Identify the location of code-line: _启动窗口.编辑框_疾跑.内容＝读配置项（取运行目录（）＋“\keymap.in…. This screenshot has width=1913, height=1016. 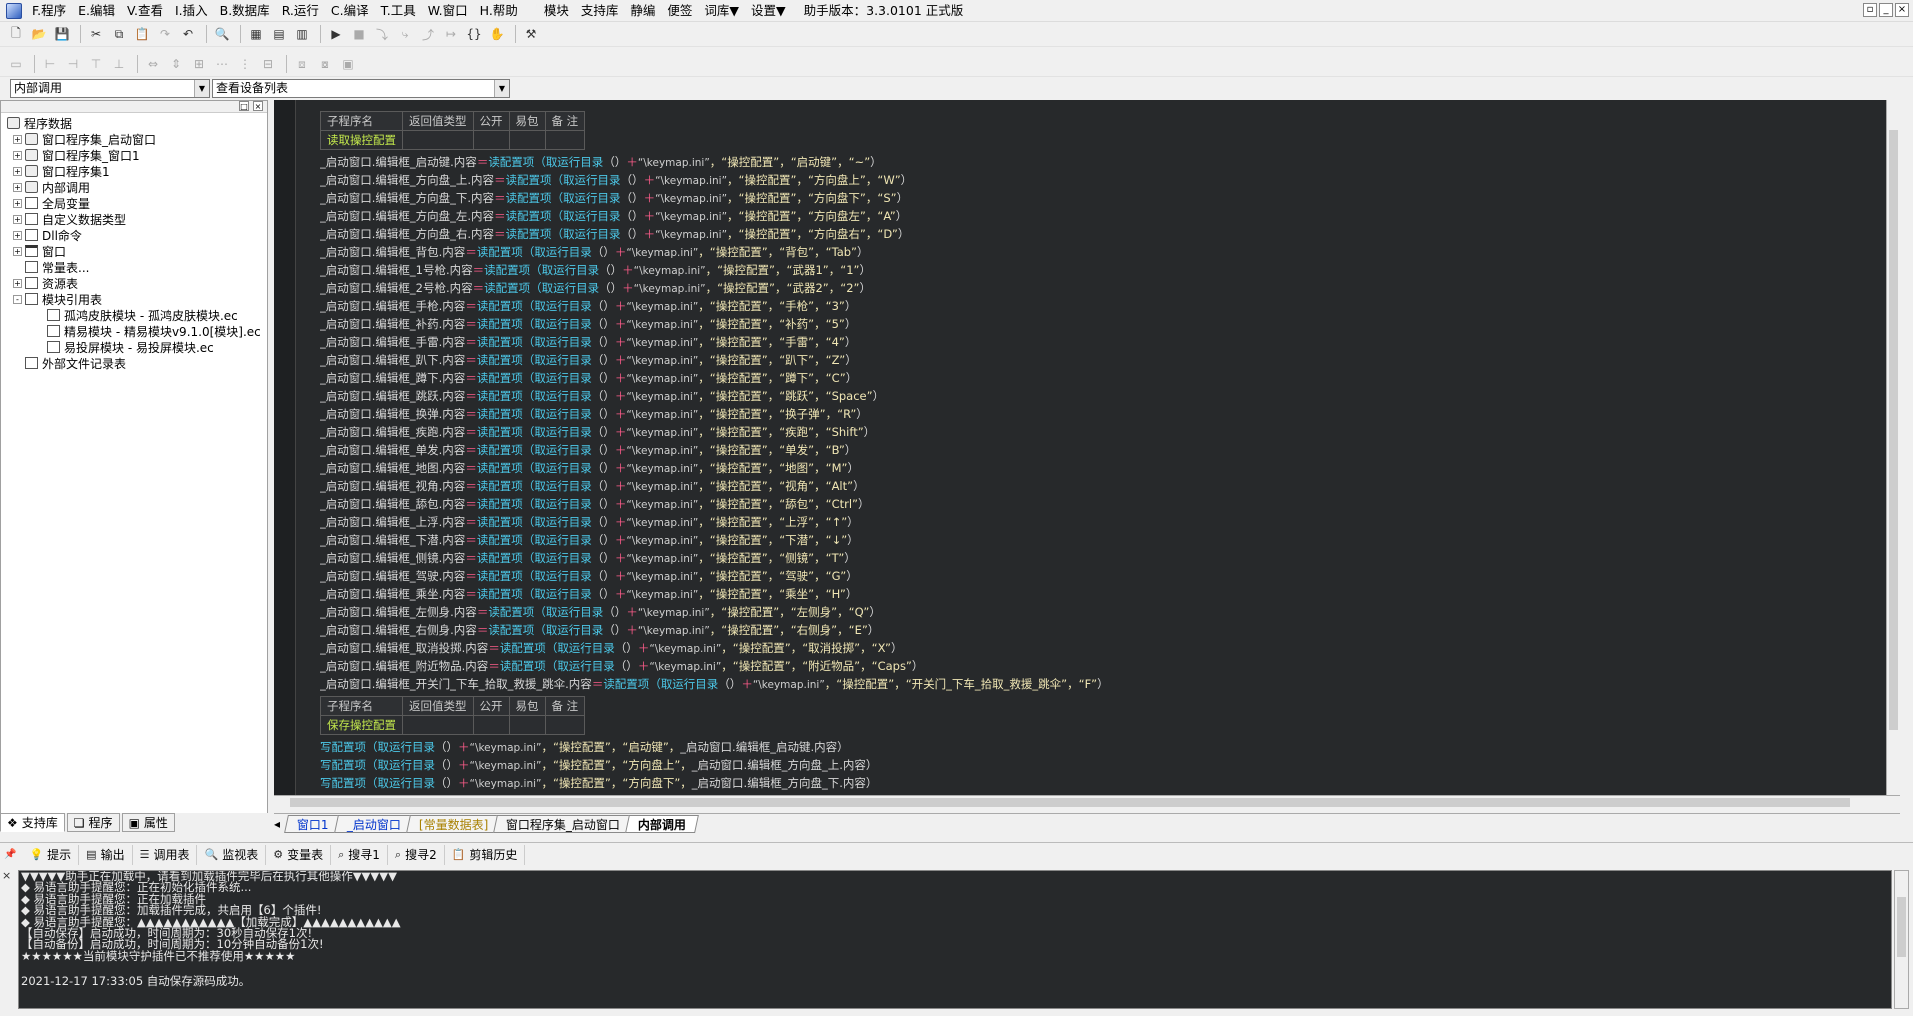
(1090, 432).